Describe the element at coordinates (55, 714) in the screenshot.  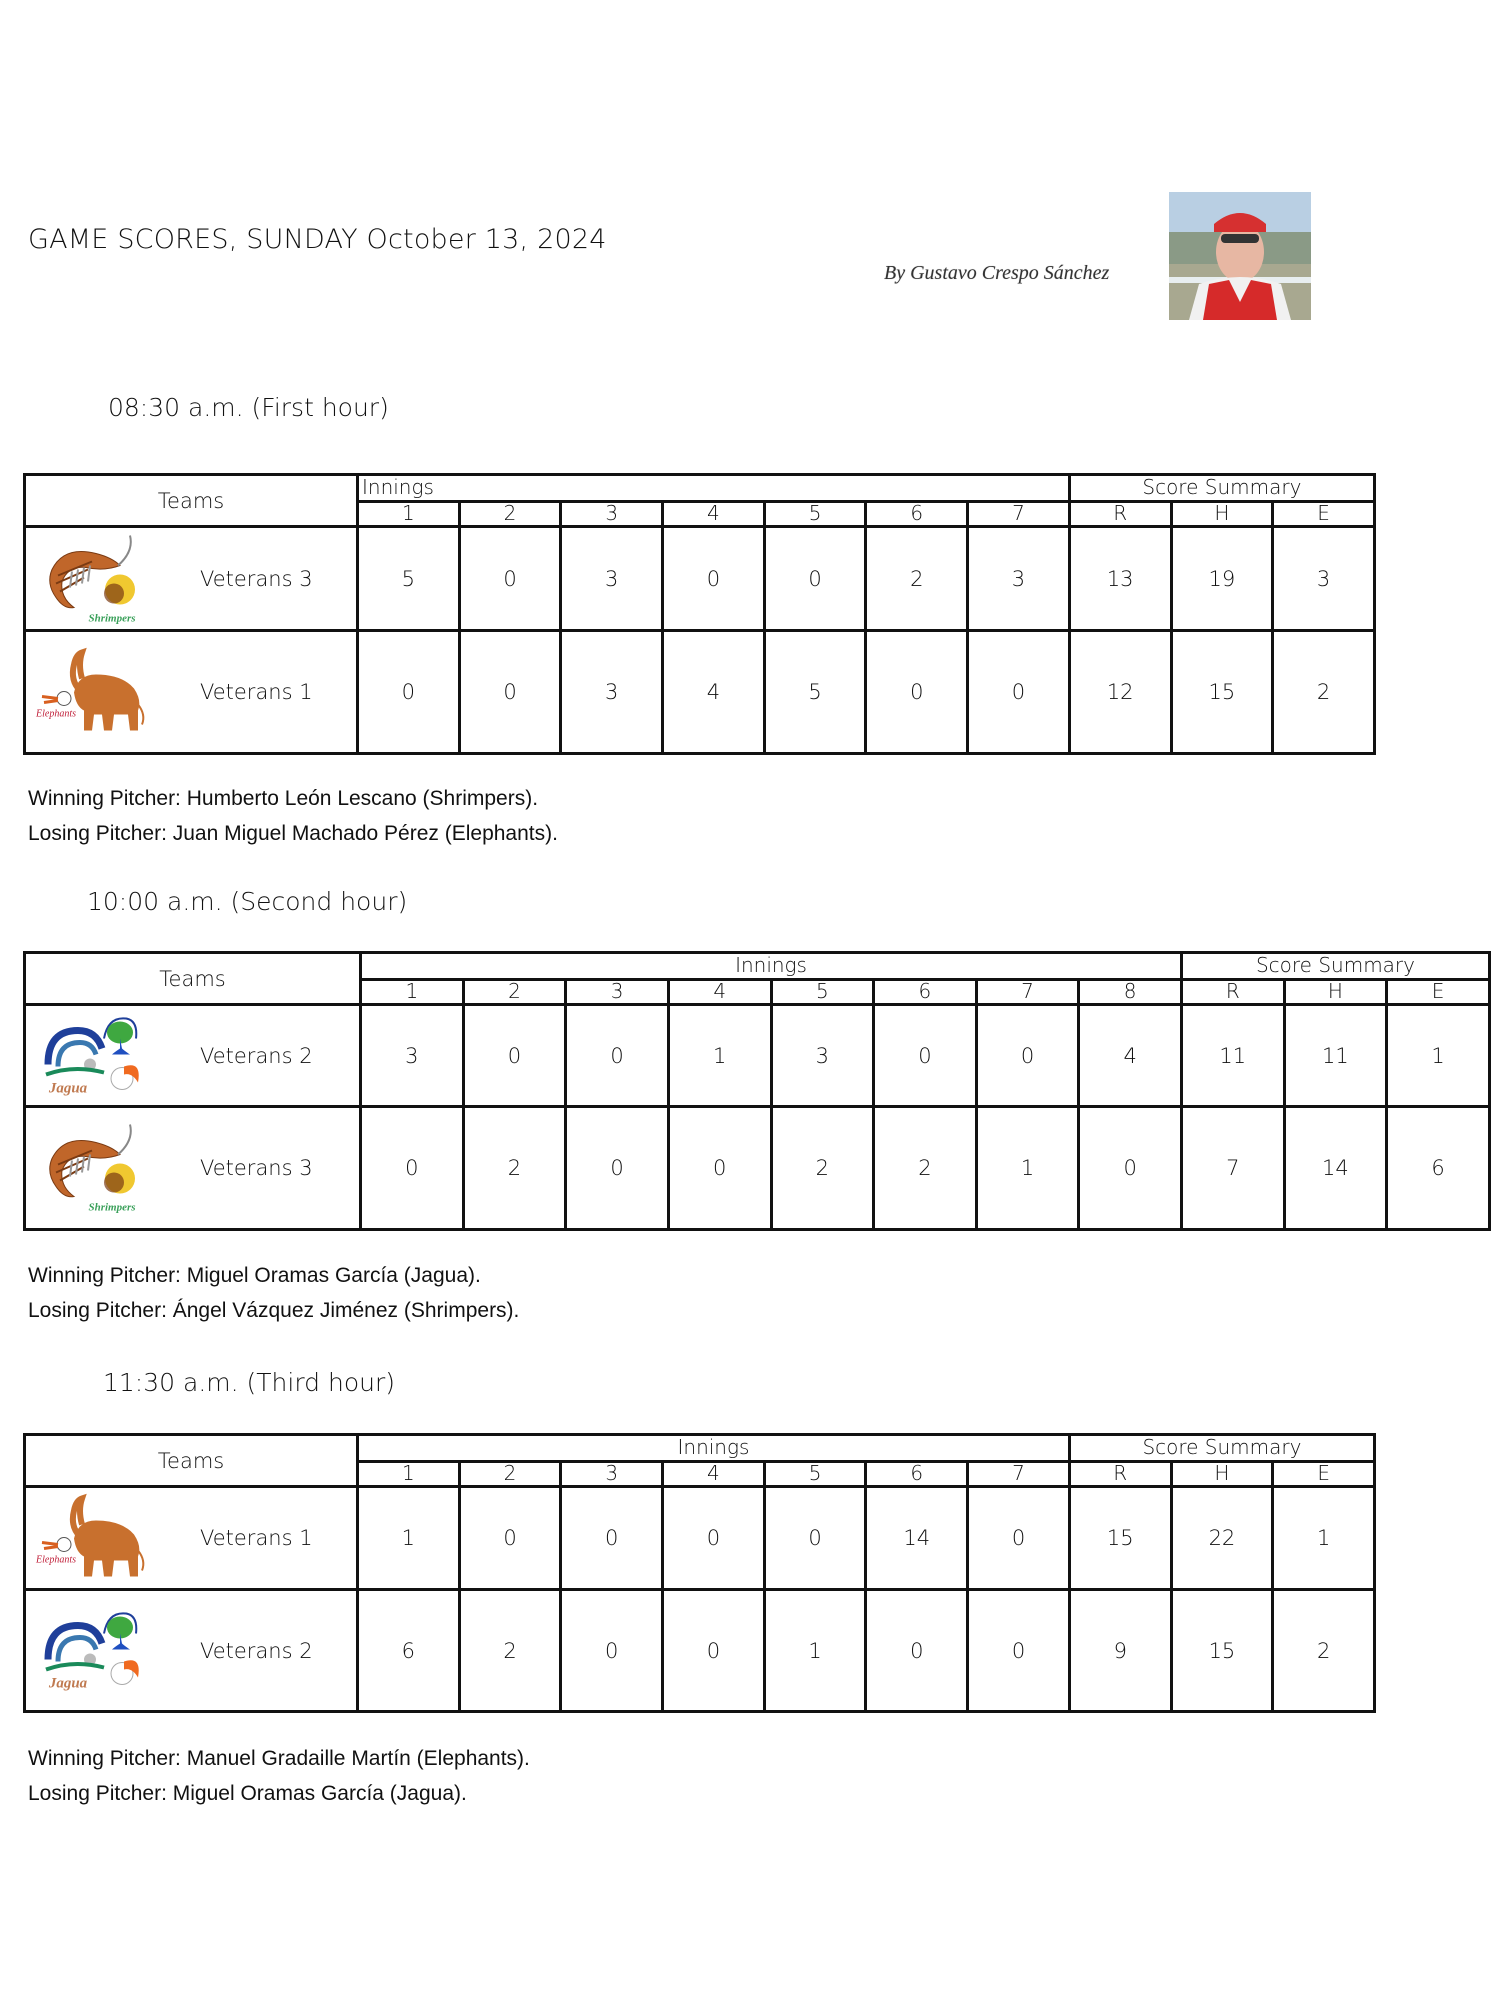
I see `svg-text: Elephants` at that location.